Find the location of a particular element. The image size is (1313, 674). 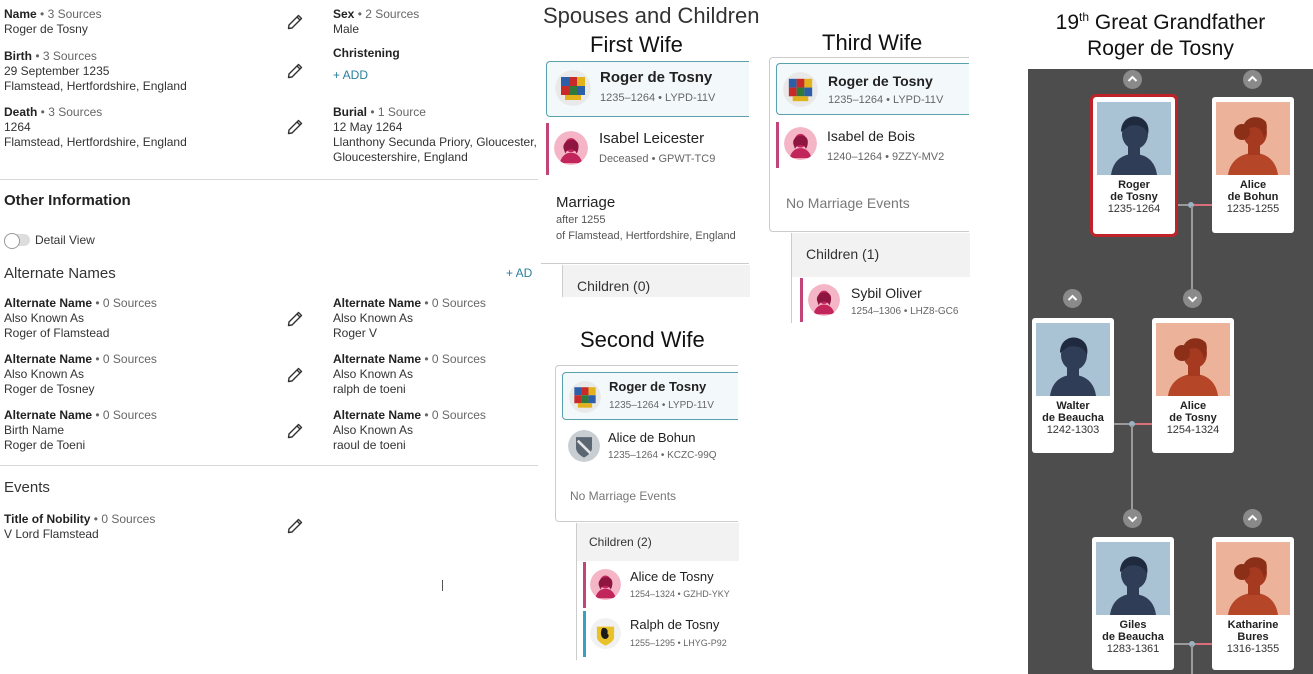

marriage-label: Marriage is located at coordinates (585, 202).